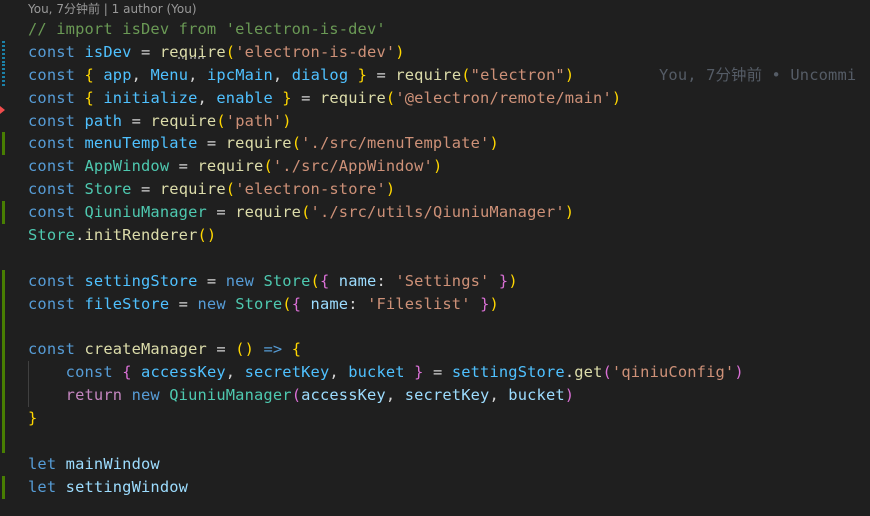 Image resolution: width=870 pixels, height=516 pixels. I want to click on gutter-deleted-indicator, so click(2, 109).